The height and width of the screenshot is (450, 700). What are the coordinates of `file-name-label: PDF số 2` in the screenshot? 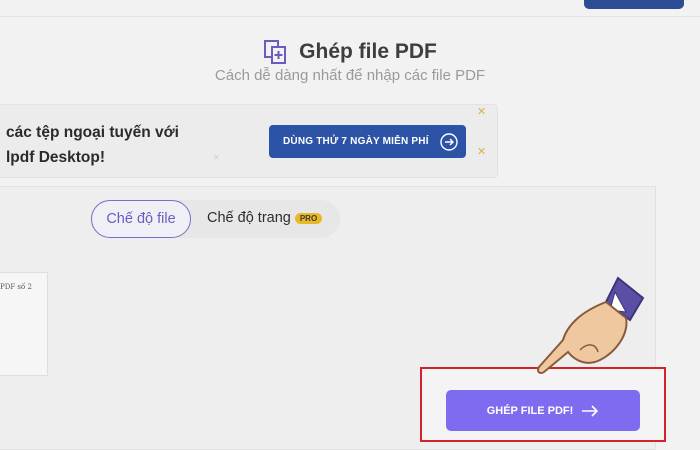 It's located at (16, 287).